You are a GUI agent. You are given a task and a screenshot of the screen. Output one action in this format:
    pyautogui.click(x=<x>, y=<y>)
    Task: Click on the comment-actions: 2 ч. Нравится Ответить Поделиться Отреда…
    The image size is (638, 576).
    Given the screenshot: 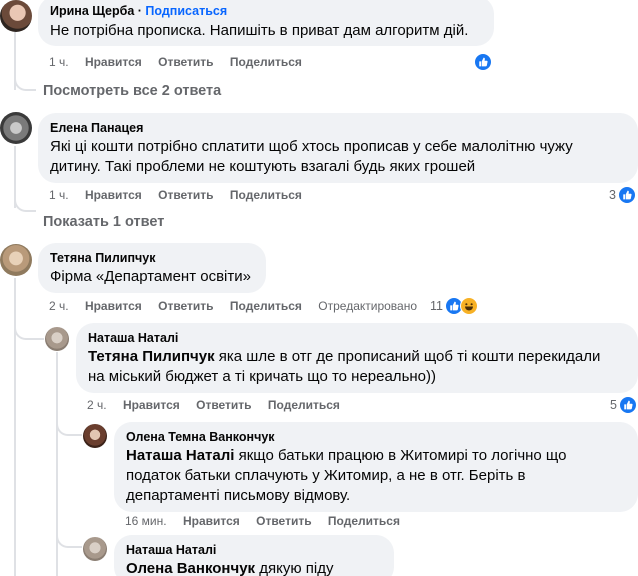 What is the action you would take?
    pyautogui.click(x=239, y=306)
    